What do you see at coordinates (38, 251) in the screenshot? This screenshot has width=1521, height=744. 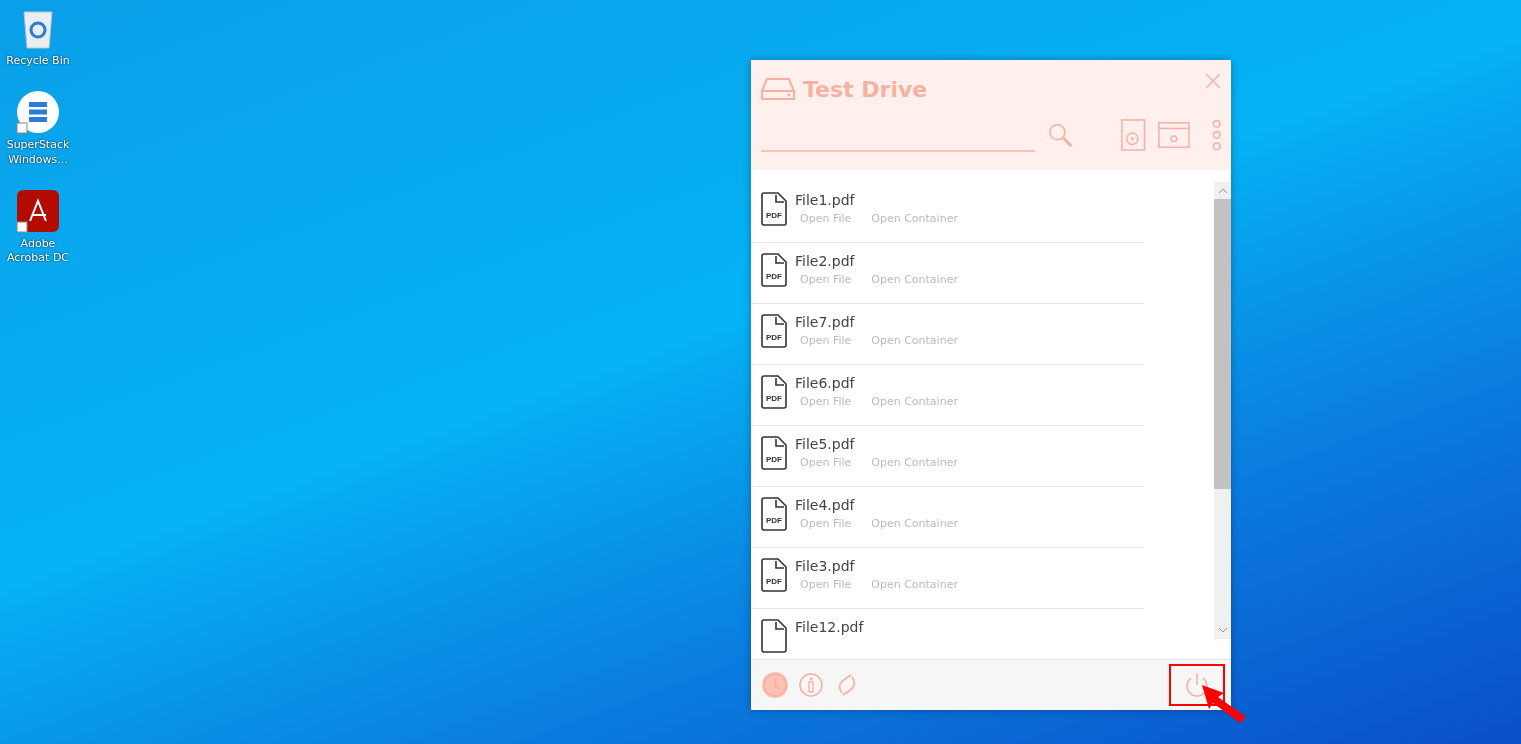 I see `desktop-icon-label: Adobe Acrobat DC` at bounding box center [38, 251].